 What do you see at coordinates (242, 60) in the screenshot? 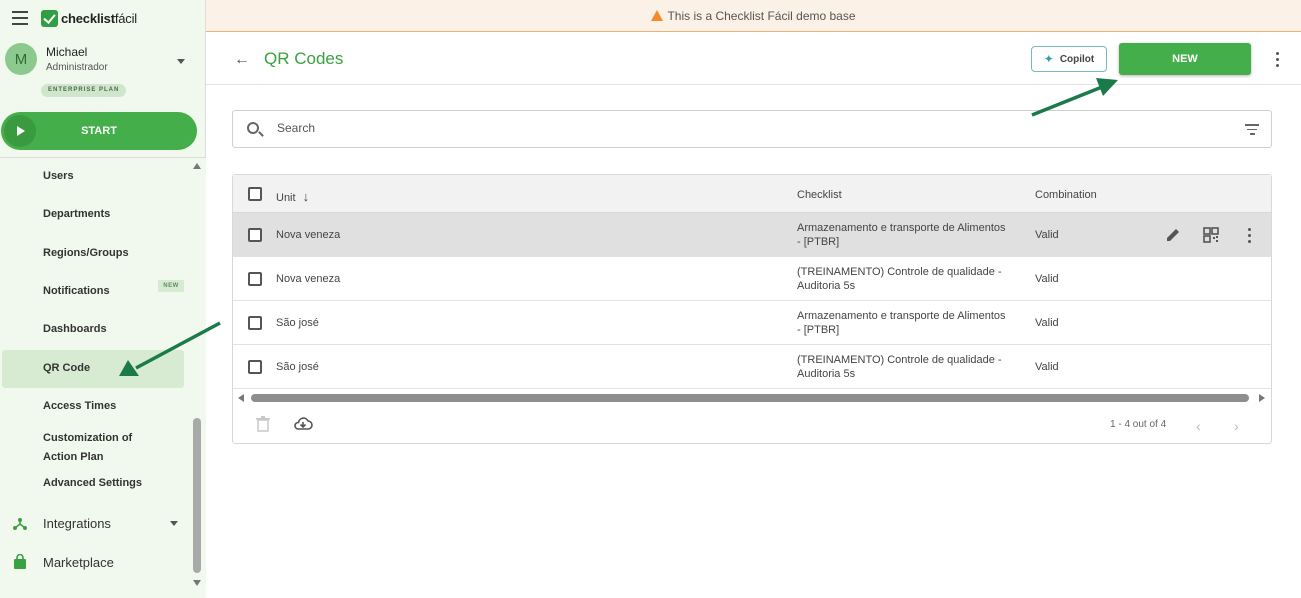
I see `back-arrow-icon: ←` at bounding box center [242, 60].